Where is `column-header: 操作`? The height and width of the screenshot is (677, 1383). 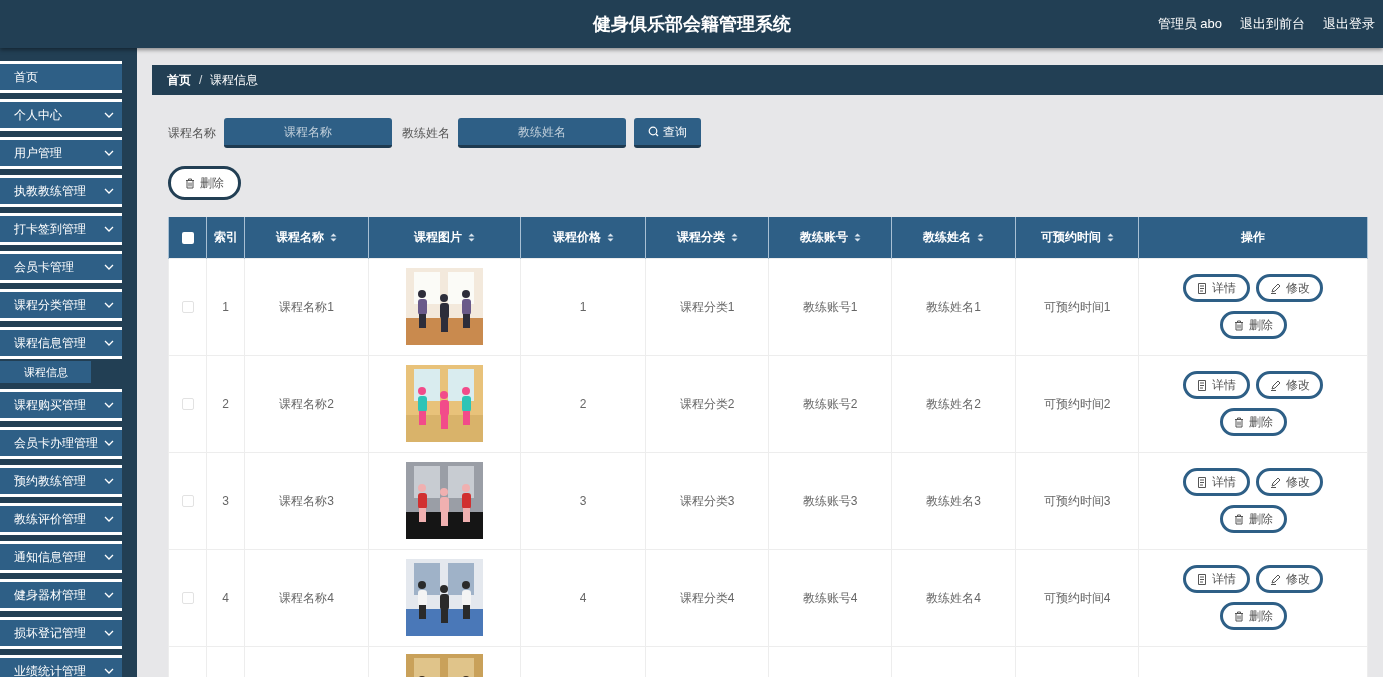 column-header: 操作 is located at coordinates (1253, 238).